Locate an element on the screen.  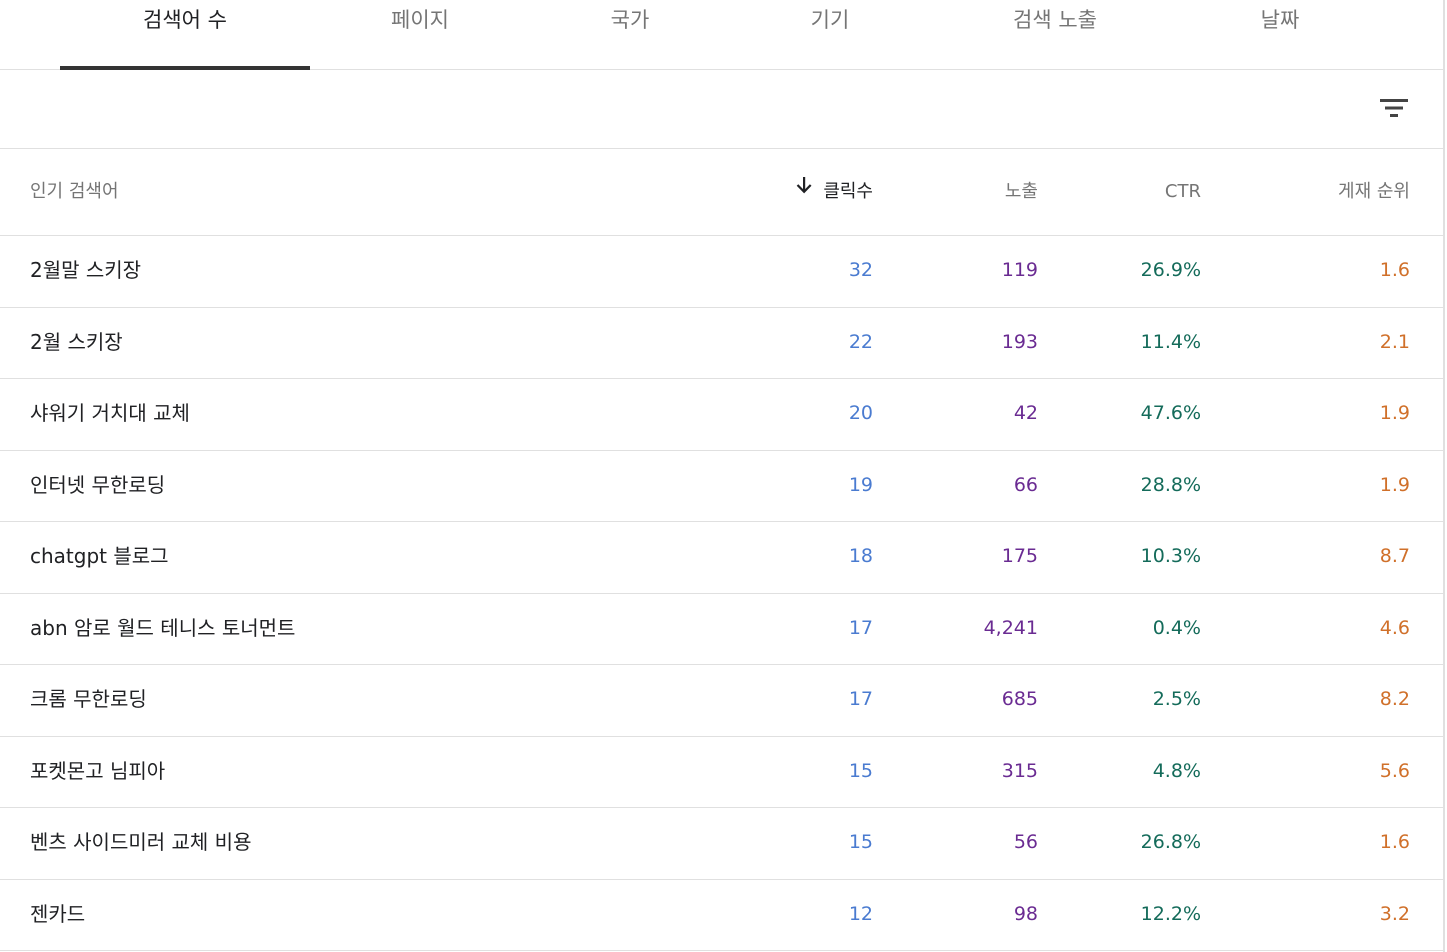
ctr-cell: 28.8% is located at coordinates (1170, 484).